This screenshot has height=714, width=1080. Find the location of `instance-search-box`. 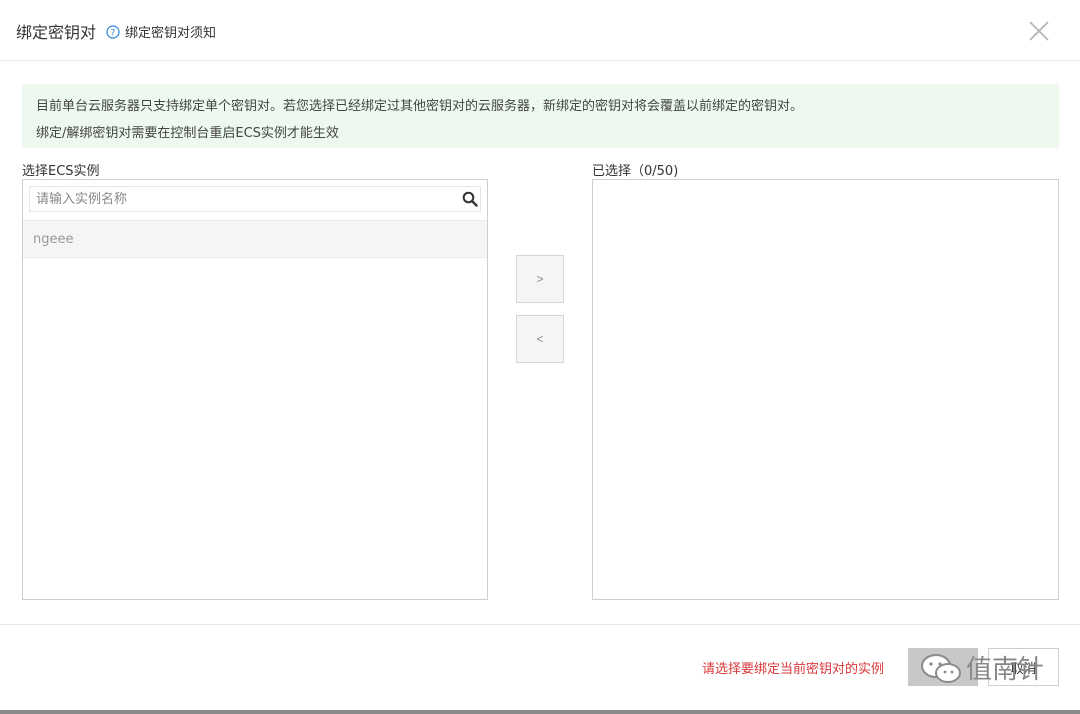

instance-search-box is located at coordinates (255, 199).